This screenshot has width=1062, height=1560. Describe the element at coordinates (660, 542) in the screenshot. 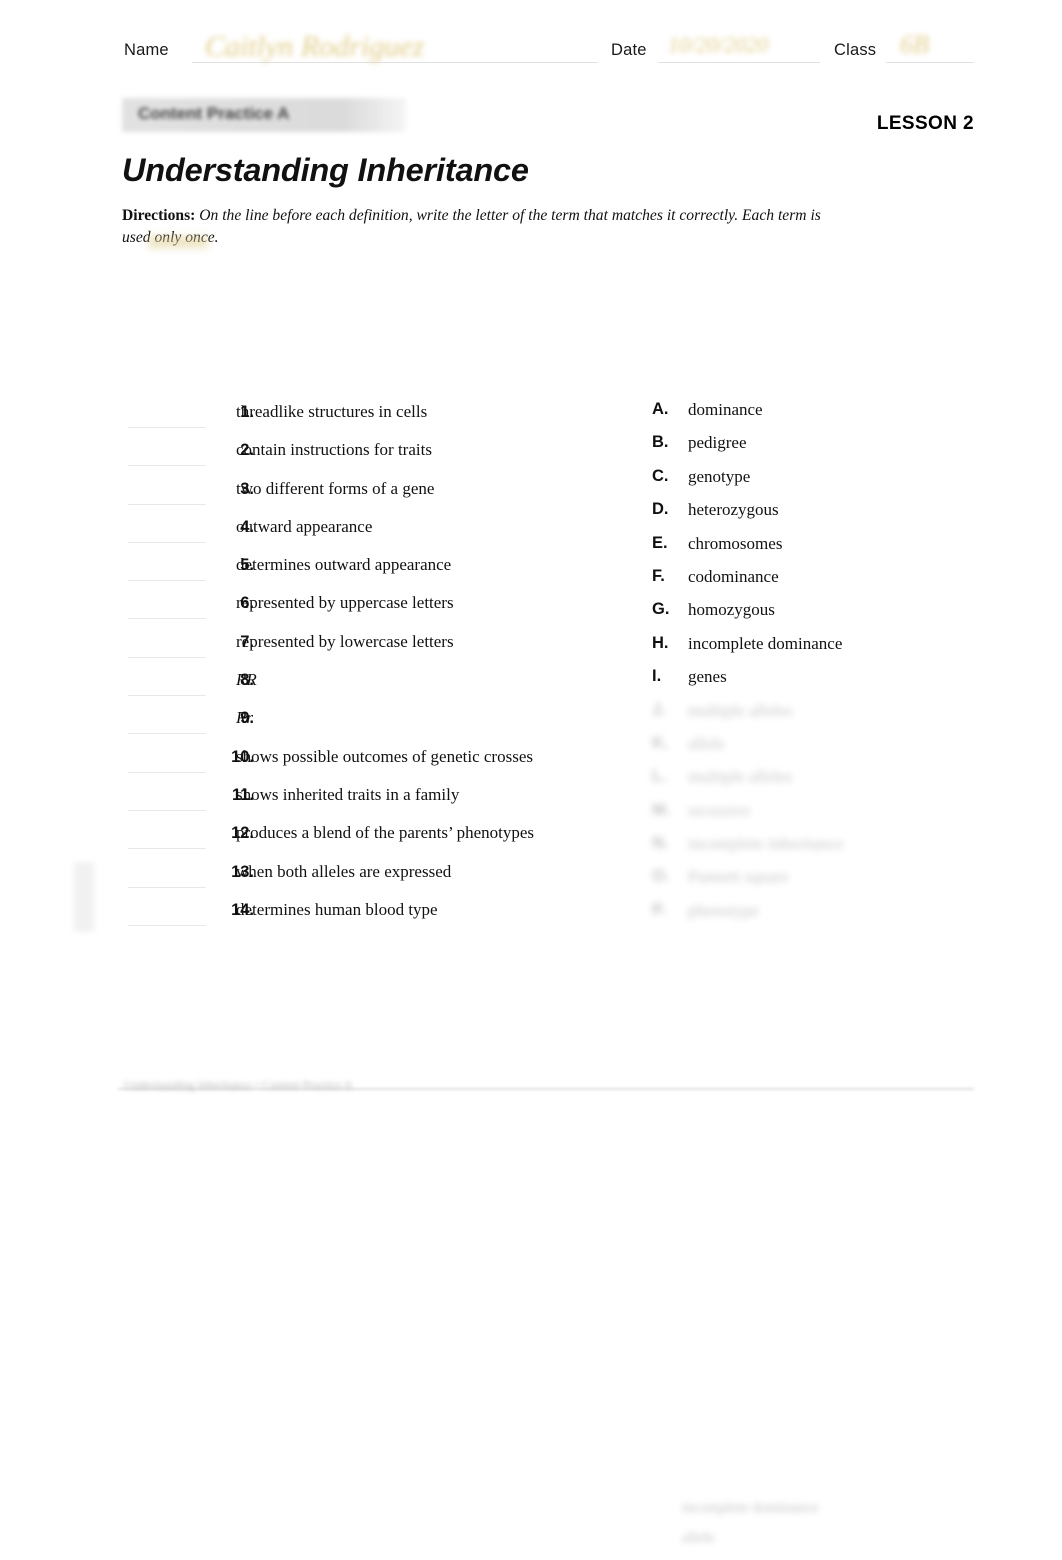

I see `term-letter: E.` at that location.